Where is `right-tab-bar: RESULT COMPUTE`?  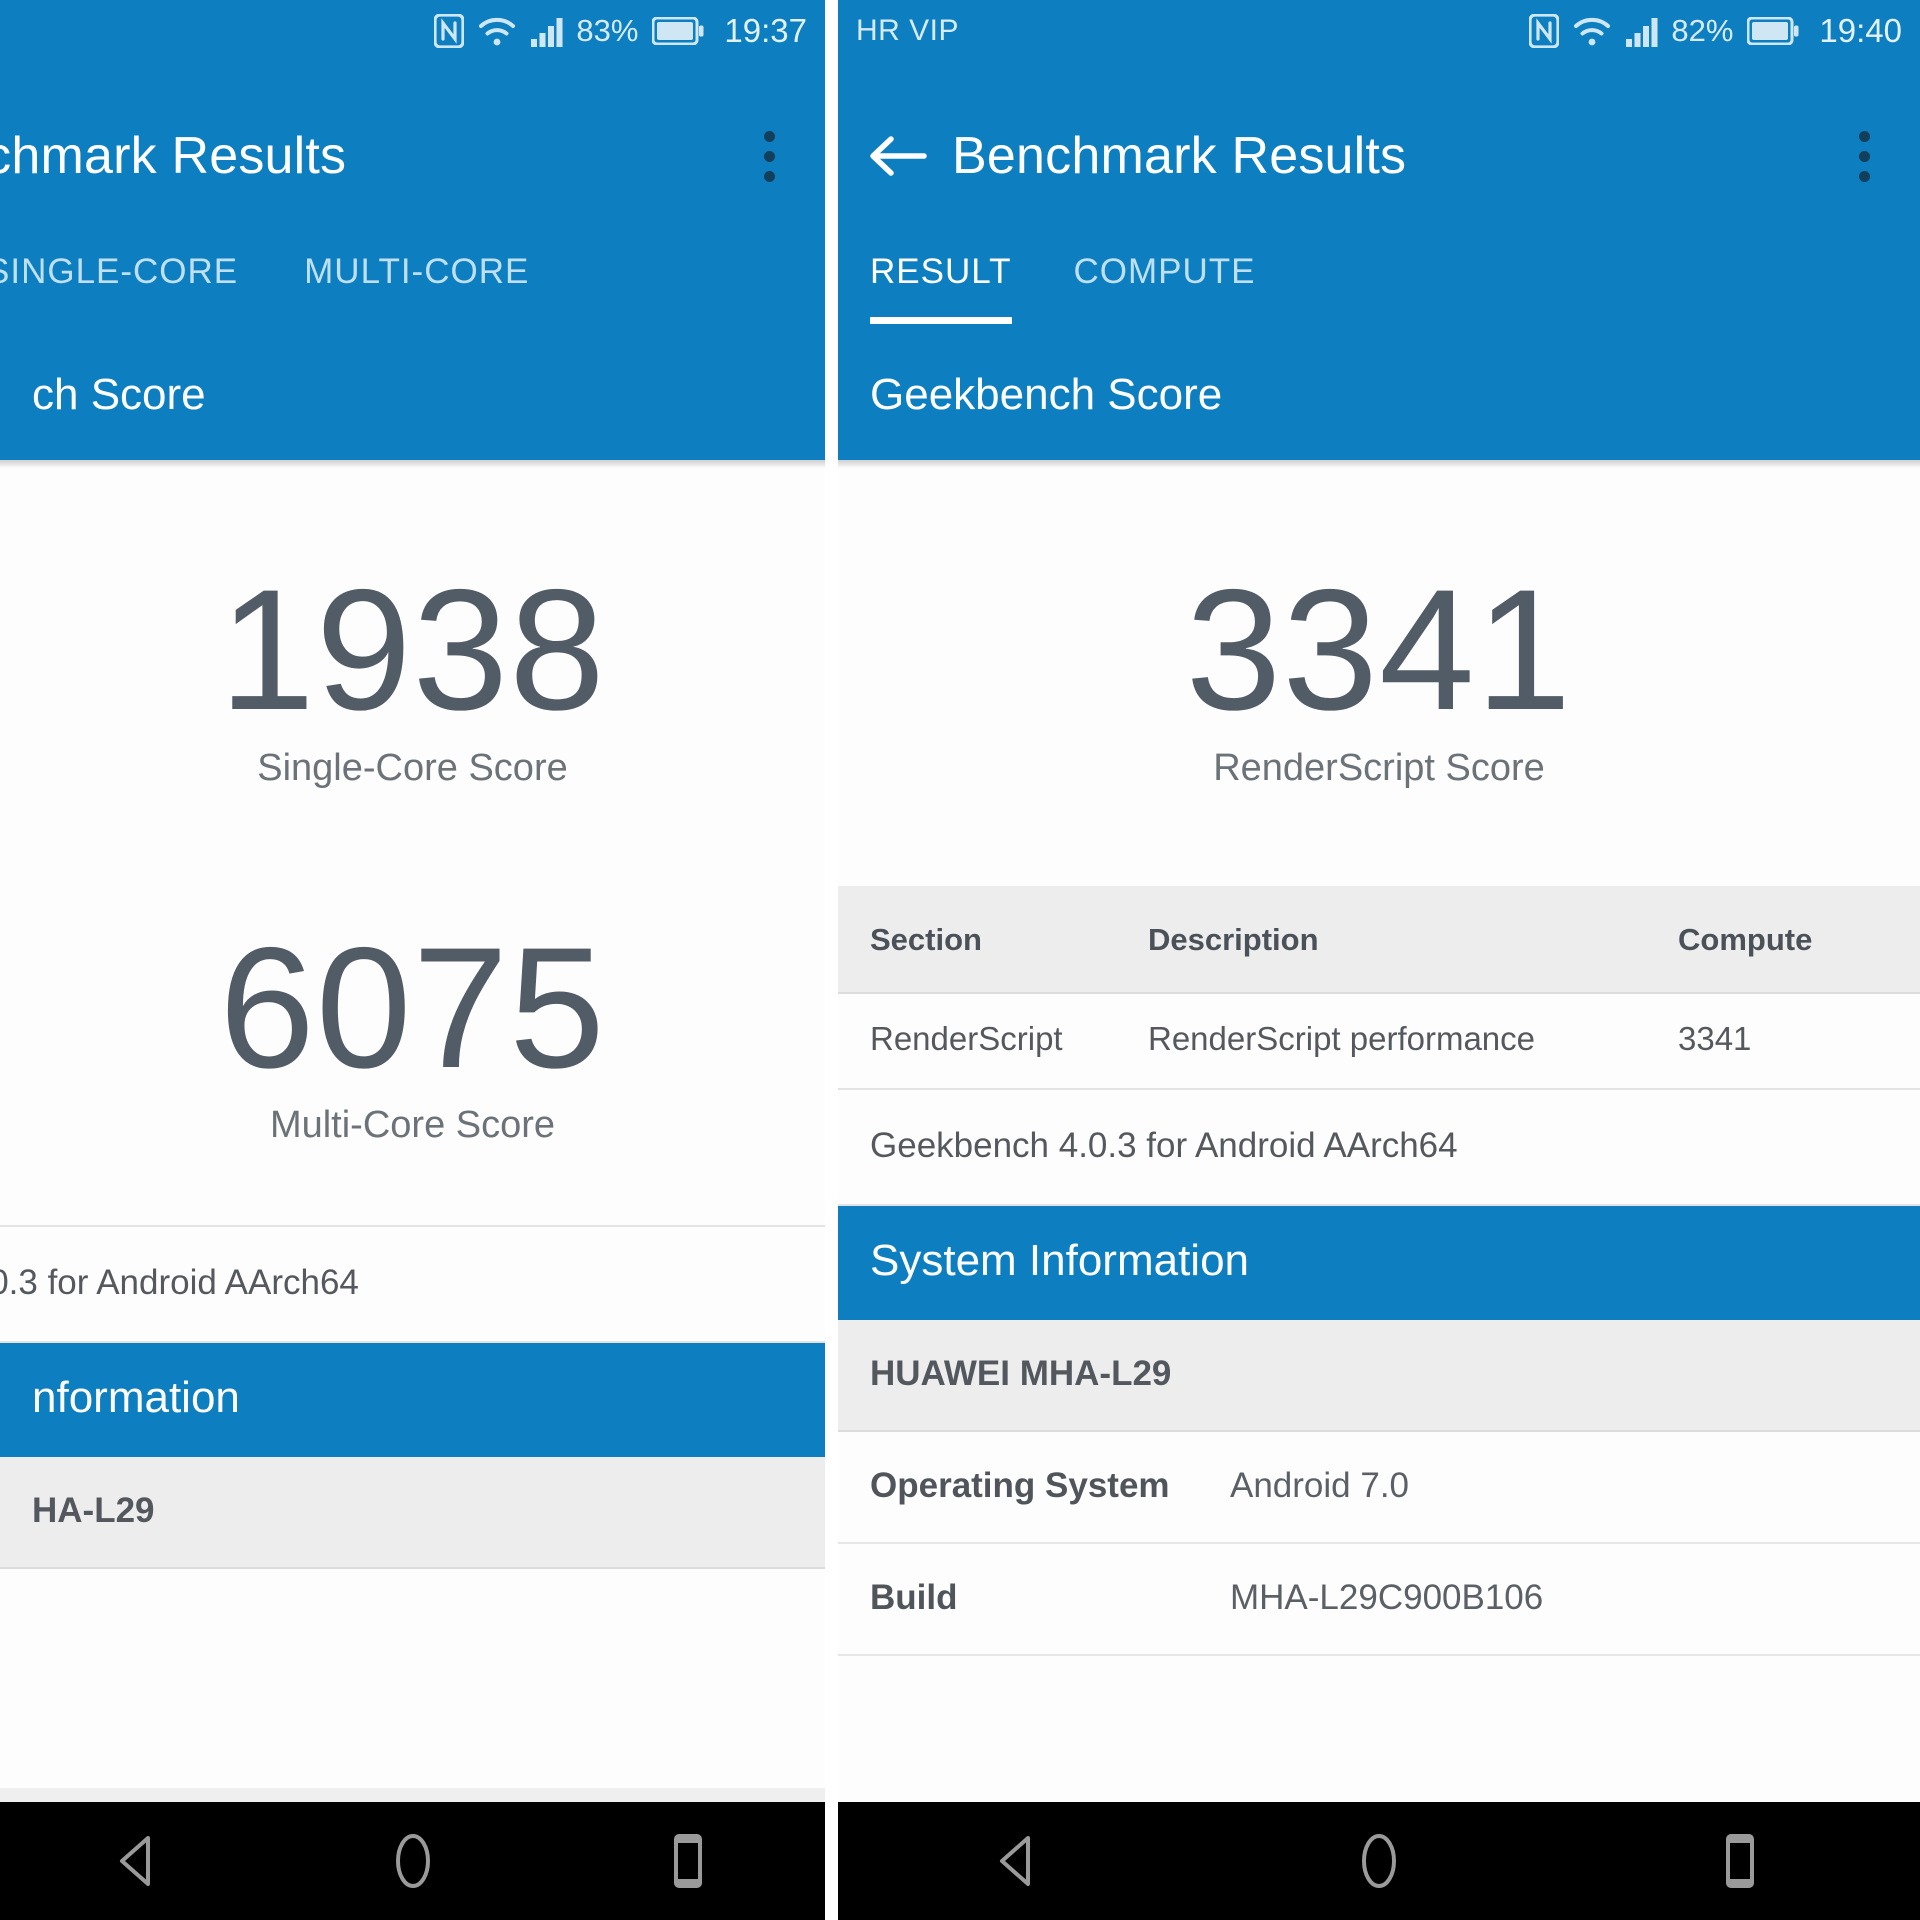
right-tab-bar: RESULT COMPUTE is located at coordinates (1379, 270).